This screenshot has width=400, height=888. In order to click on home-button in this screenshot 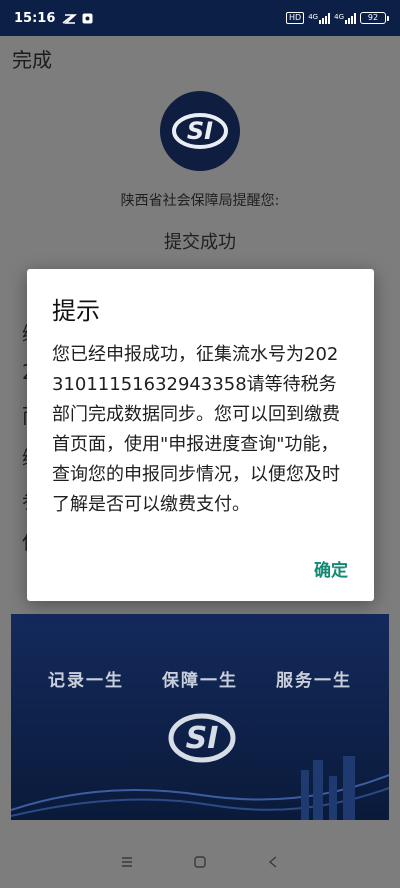, I will do `click(200, 862)`.